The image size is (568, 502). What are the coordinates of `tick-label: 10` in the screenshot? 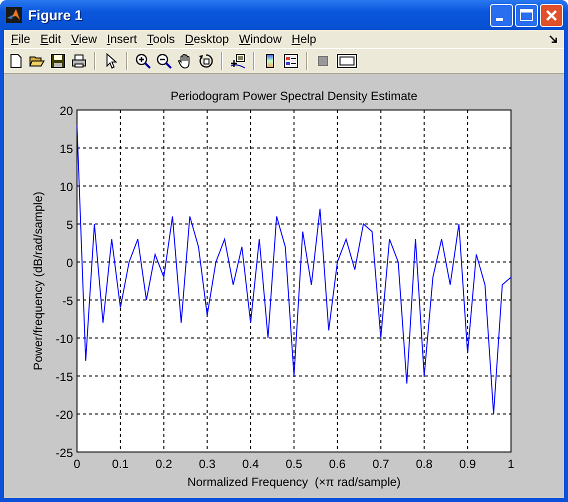 It's located at (66, 187).